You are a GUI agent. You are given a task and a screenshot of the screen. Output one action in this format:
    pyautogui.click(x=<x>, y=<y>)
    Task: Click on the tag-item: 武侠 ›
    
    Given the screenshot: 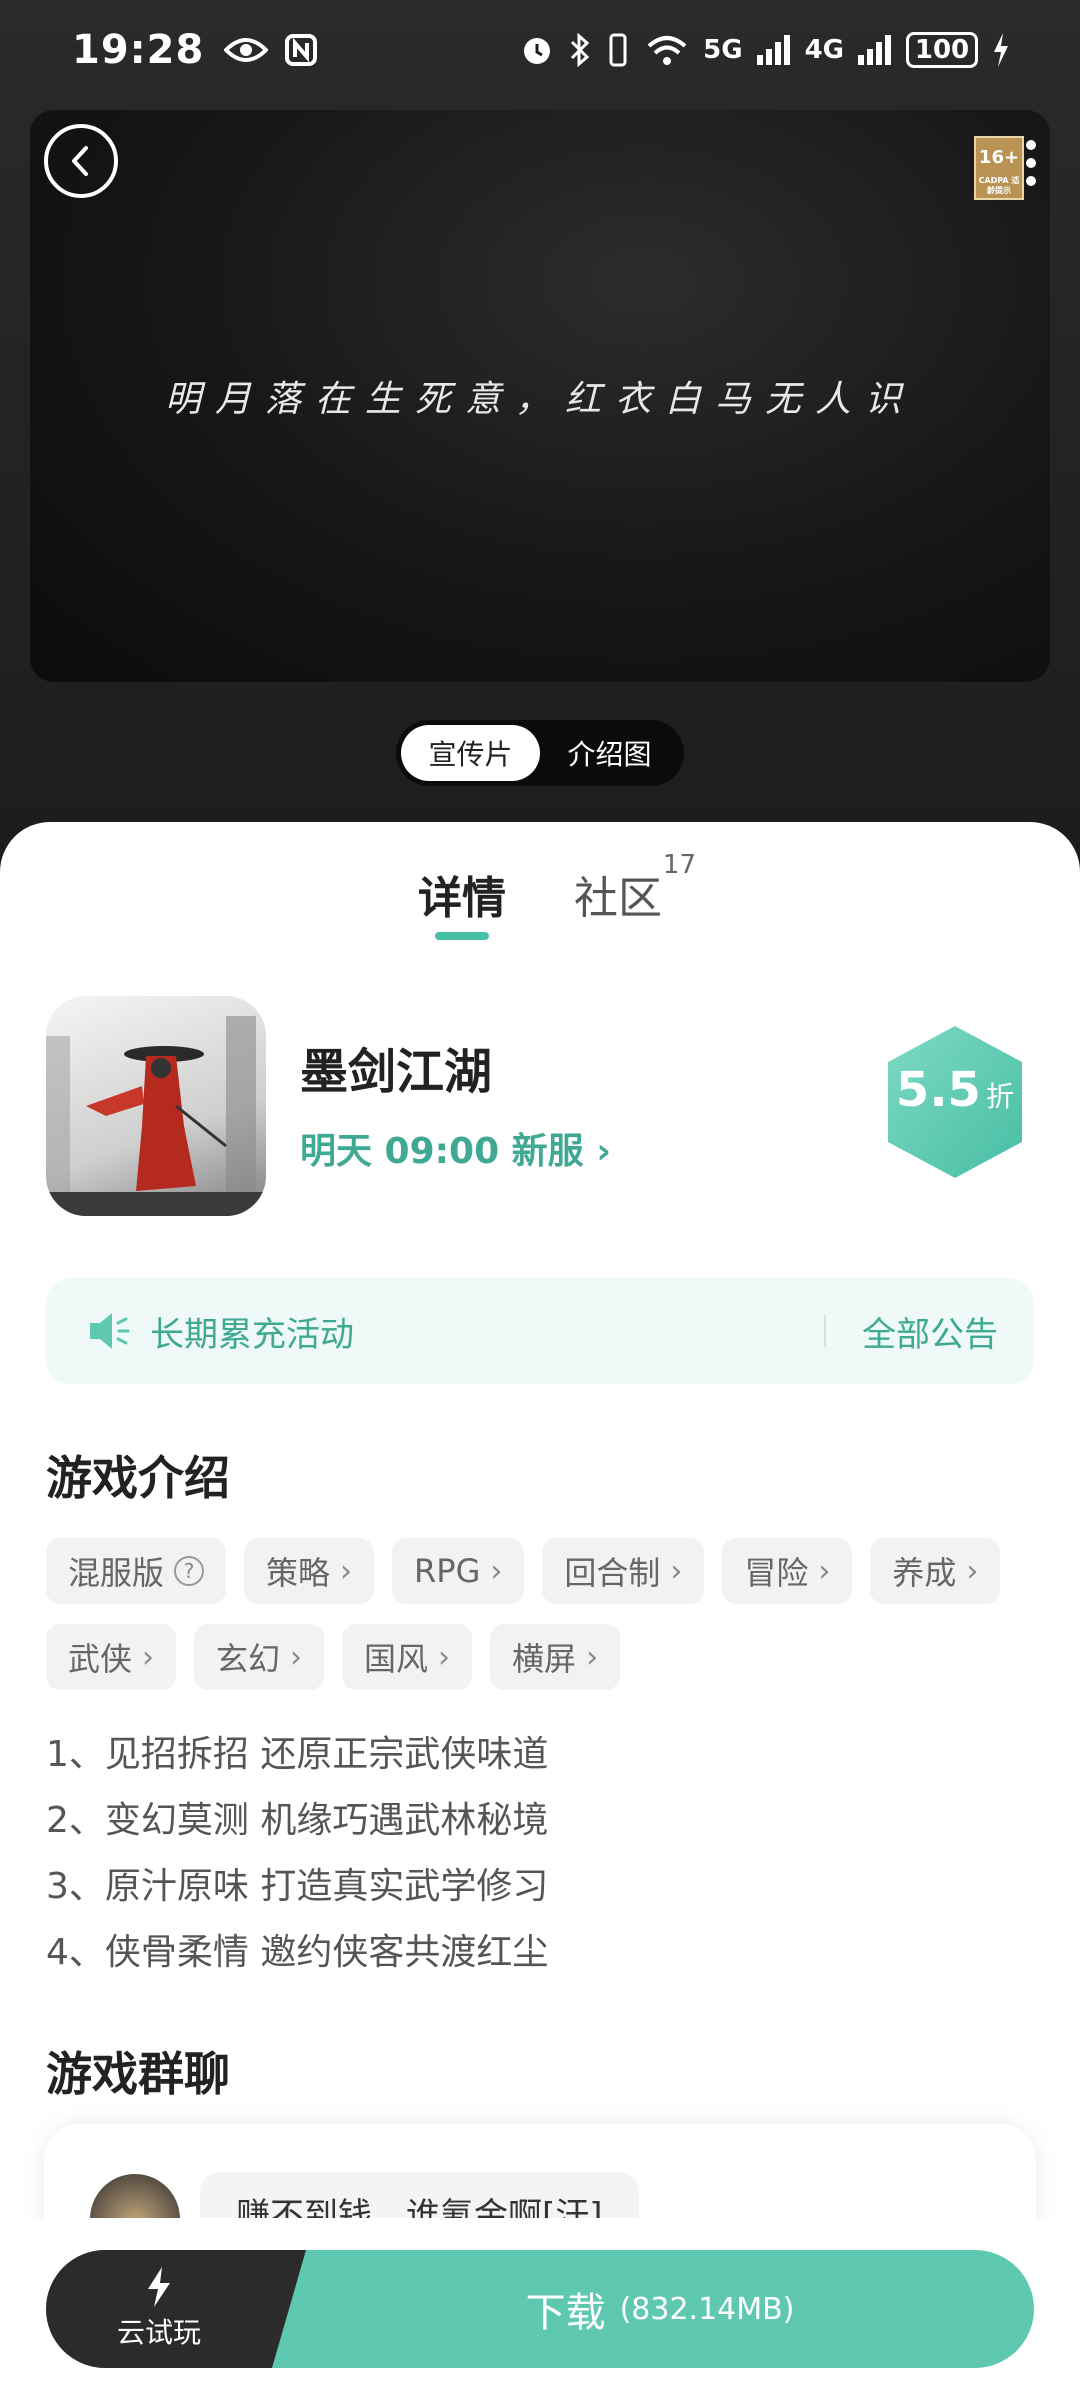 What is the action you would take?
    pyautogui.click(x=111, y=1657)
    